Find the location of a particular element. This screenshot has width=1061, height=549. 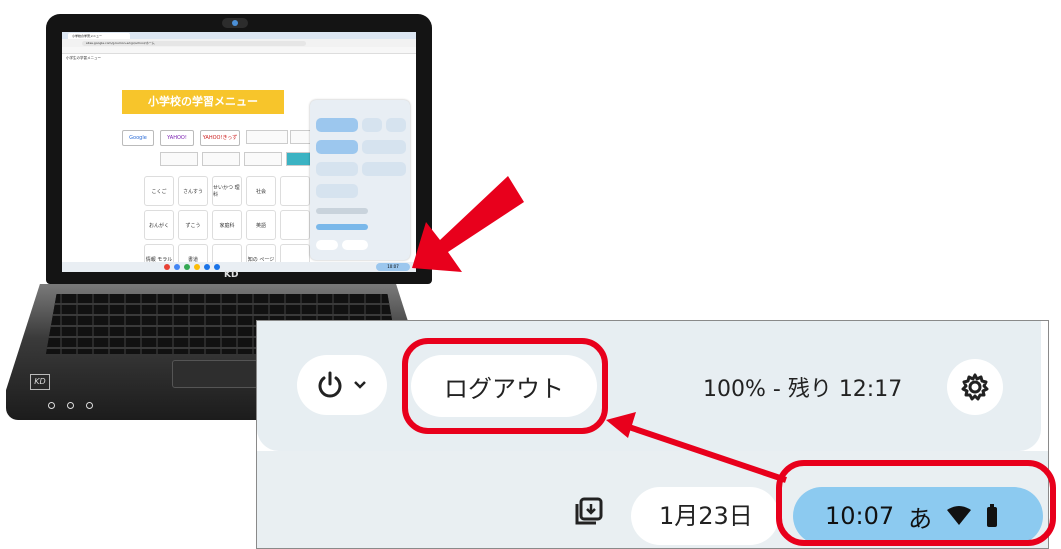

status-tray-highlight-ring is located at coordinates (916, 503).